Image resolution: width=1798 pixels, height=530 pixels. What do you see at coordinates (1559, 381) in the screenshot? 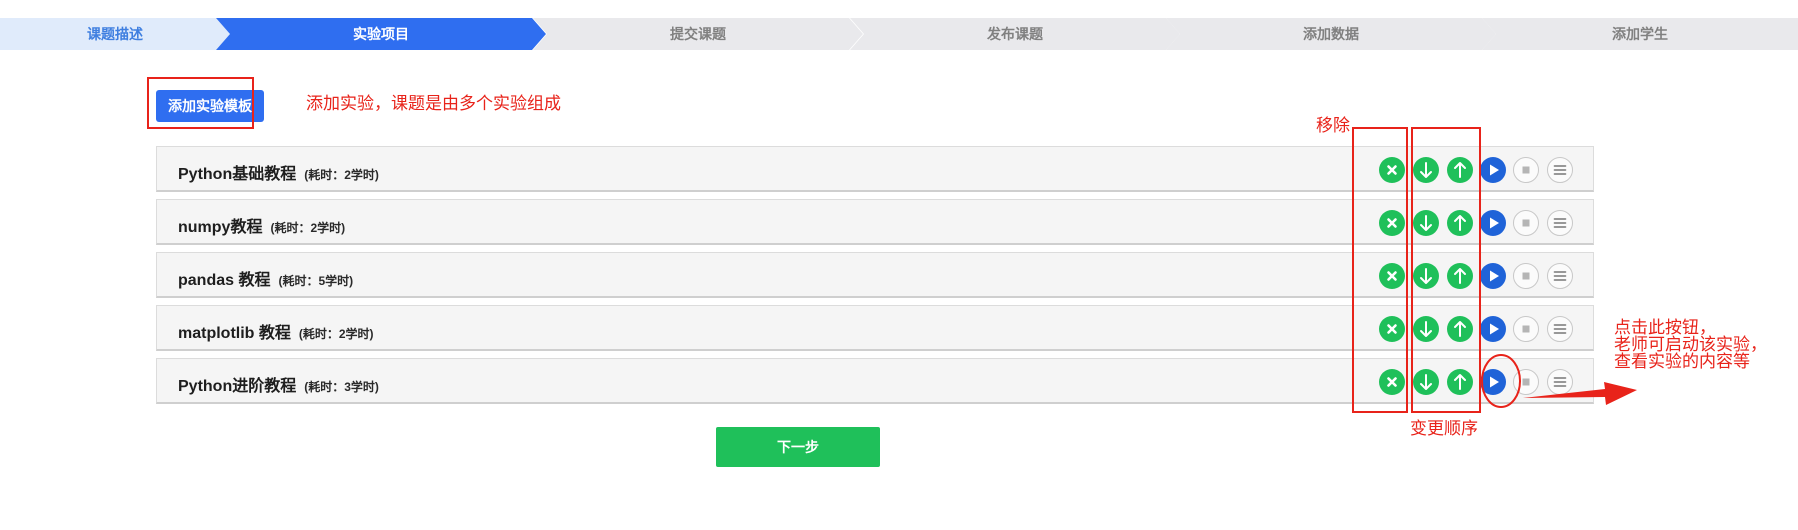
I see `annotation-overlay` at bounding box center [1559, 381].